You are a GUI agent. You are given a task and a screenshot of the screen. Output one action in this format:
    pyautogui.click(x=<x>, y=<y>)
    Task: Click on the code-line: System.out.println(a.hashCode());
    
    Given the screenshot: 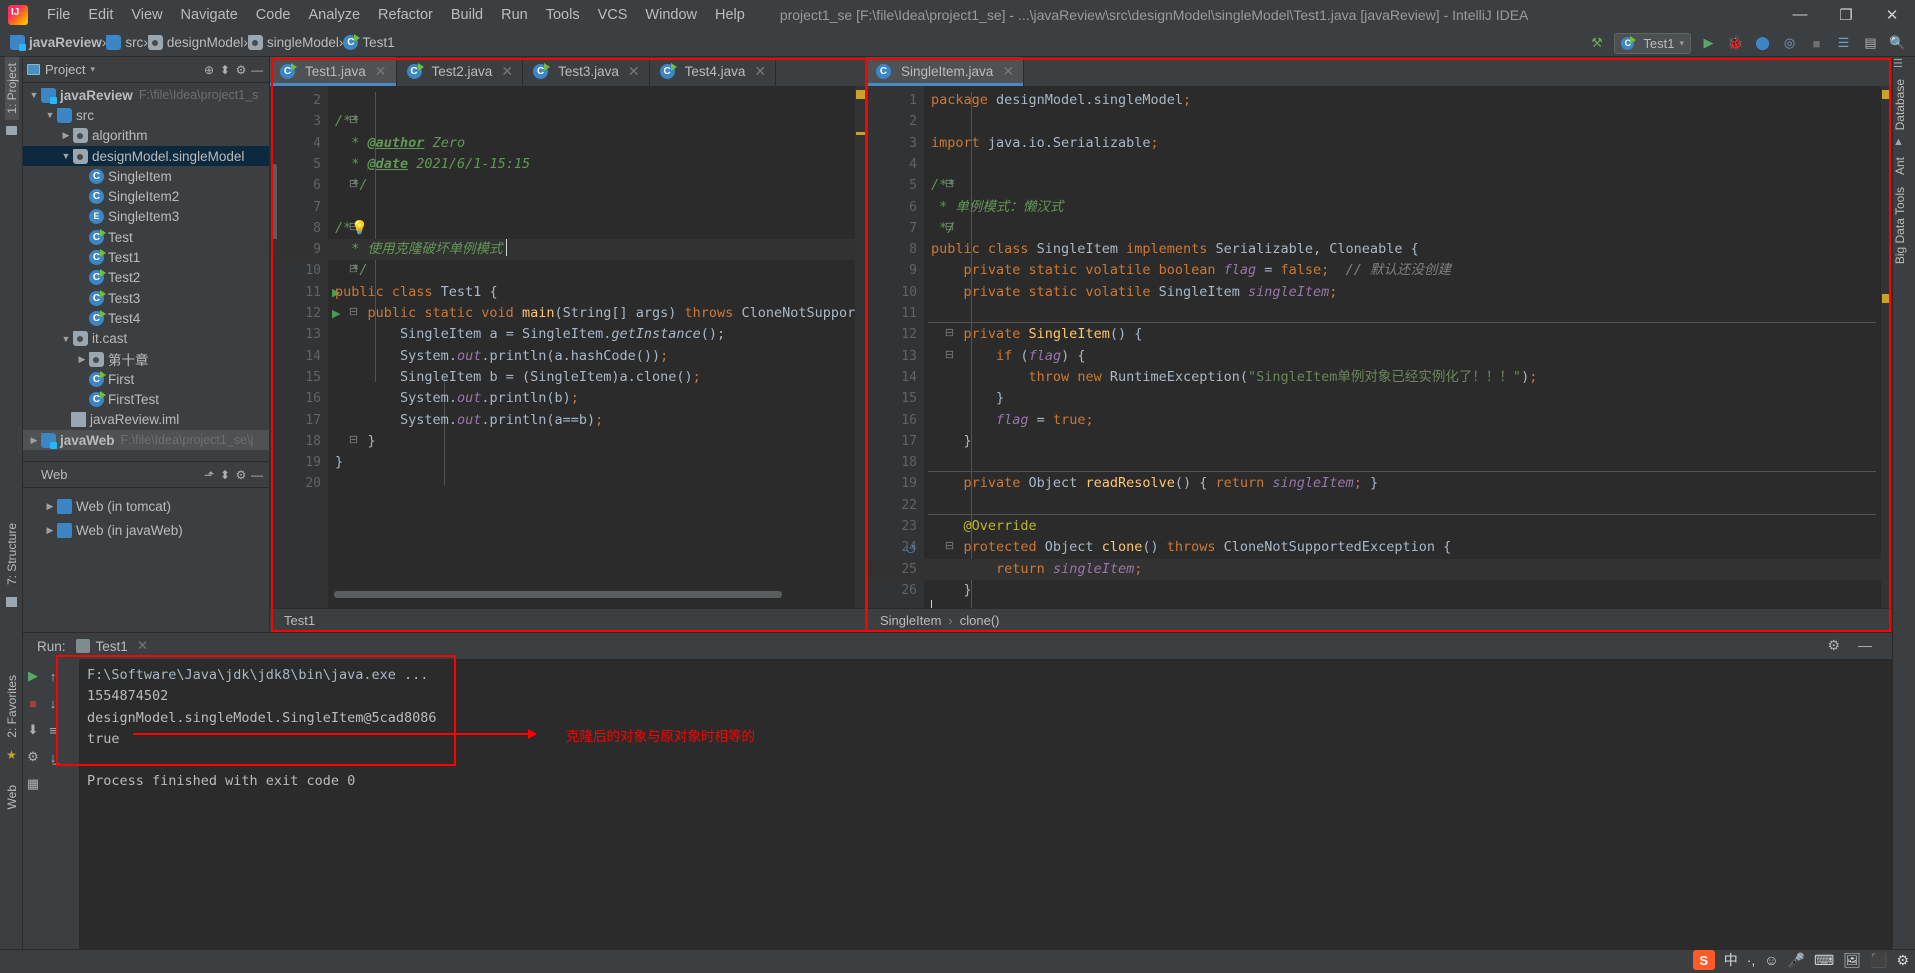 What is the action you would take?
    pyautogui.click(x=600, y=356)
    